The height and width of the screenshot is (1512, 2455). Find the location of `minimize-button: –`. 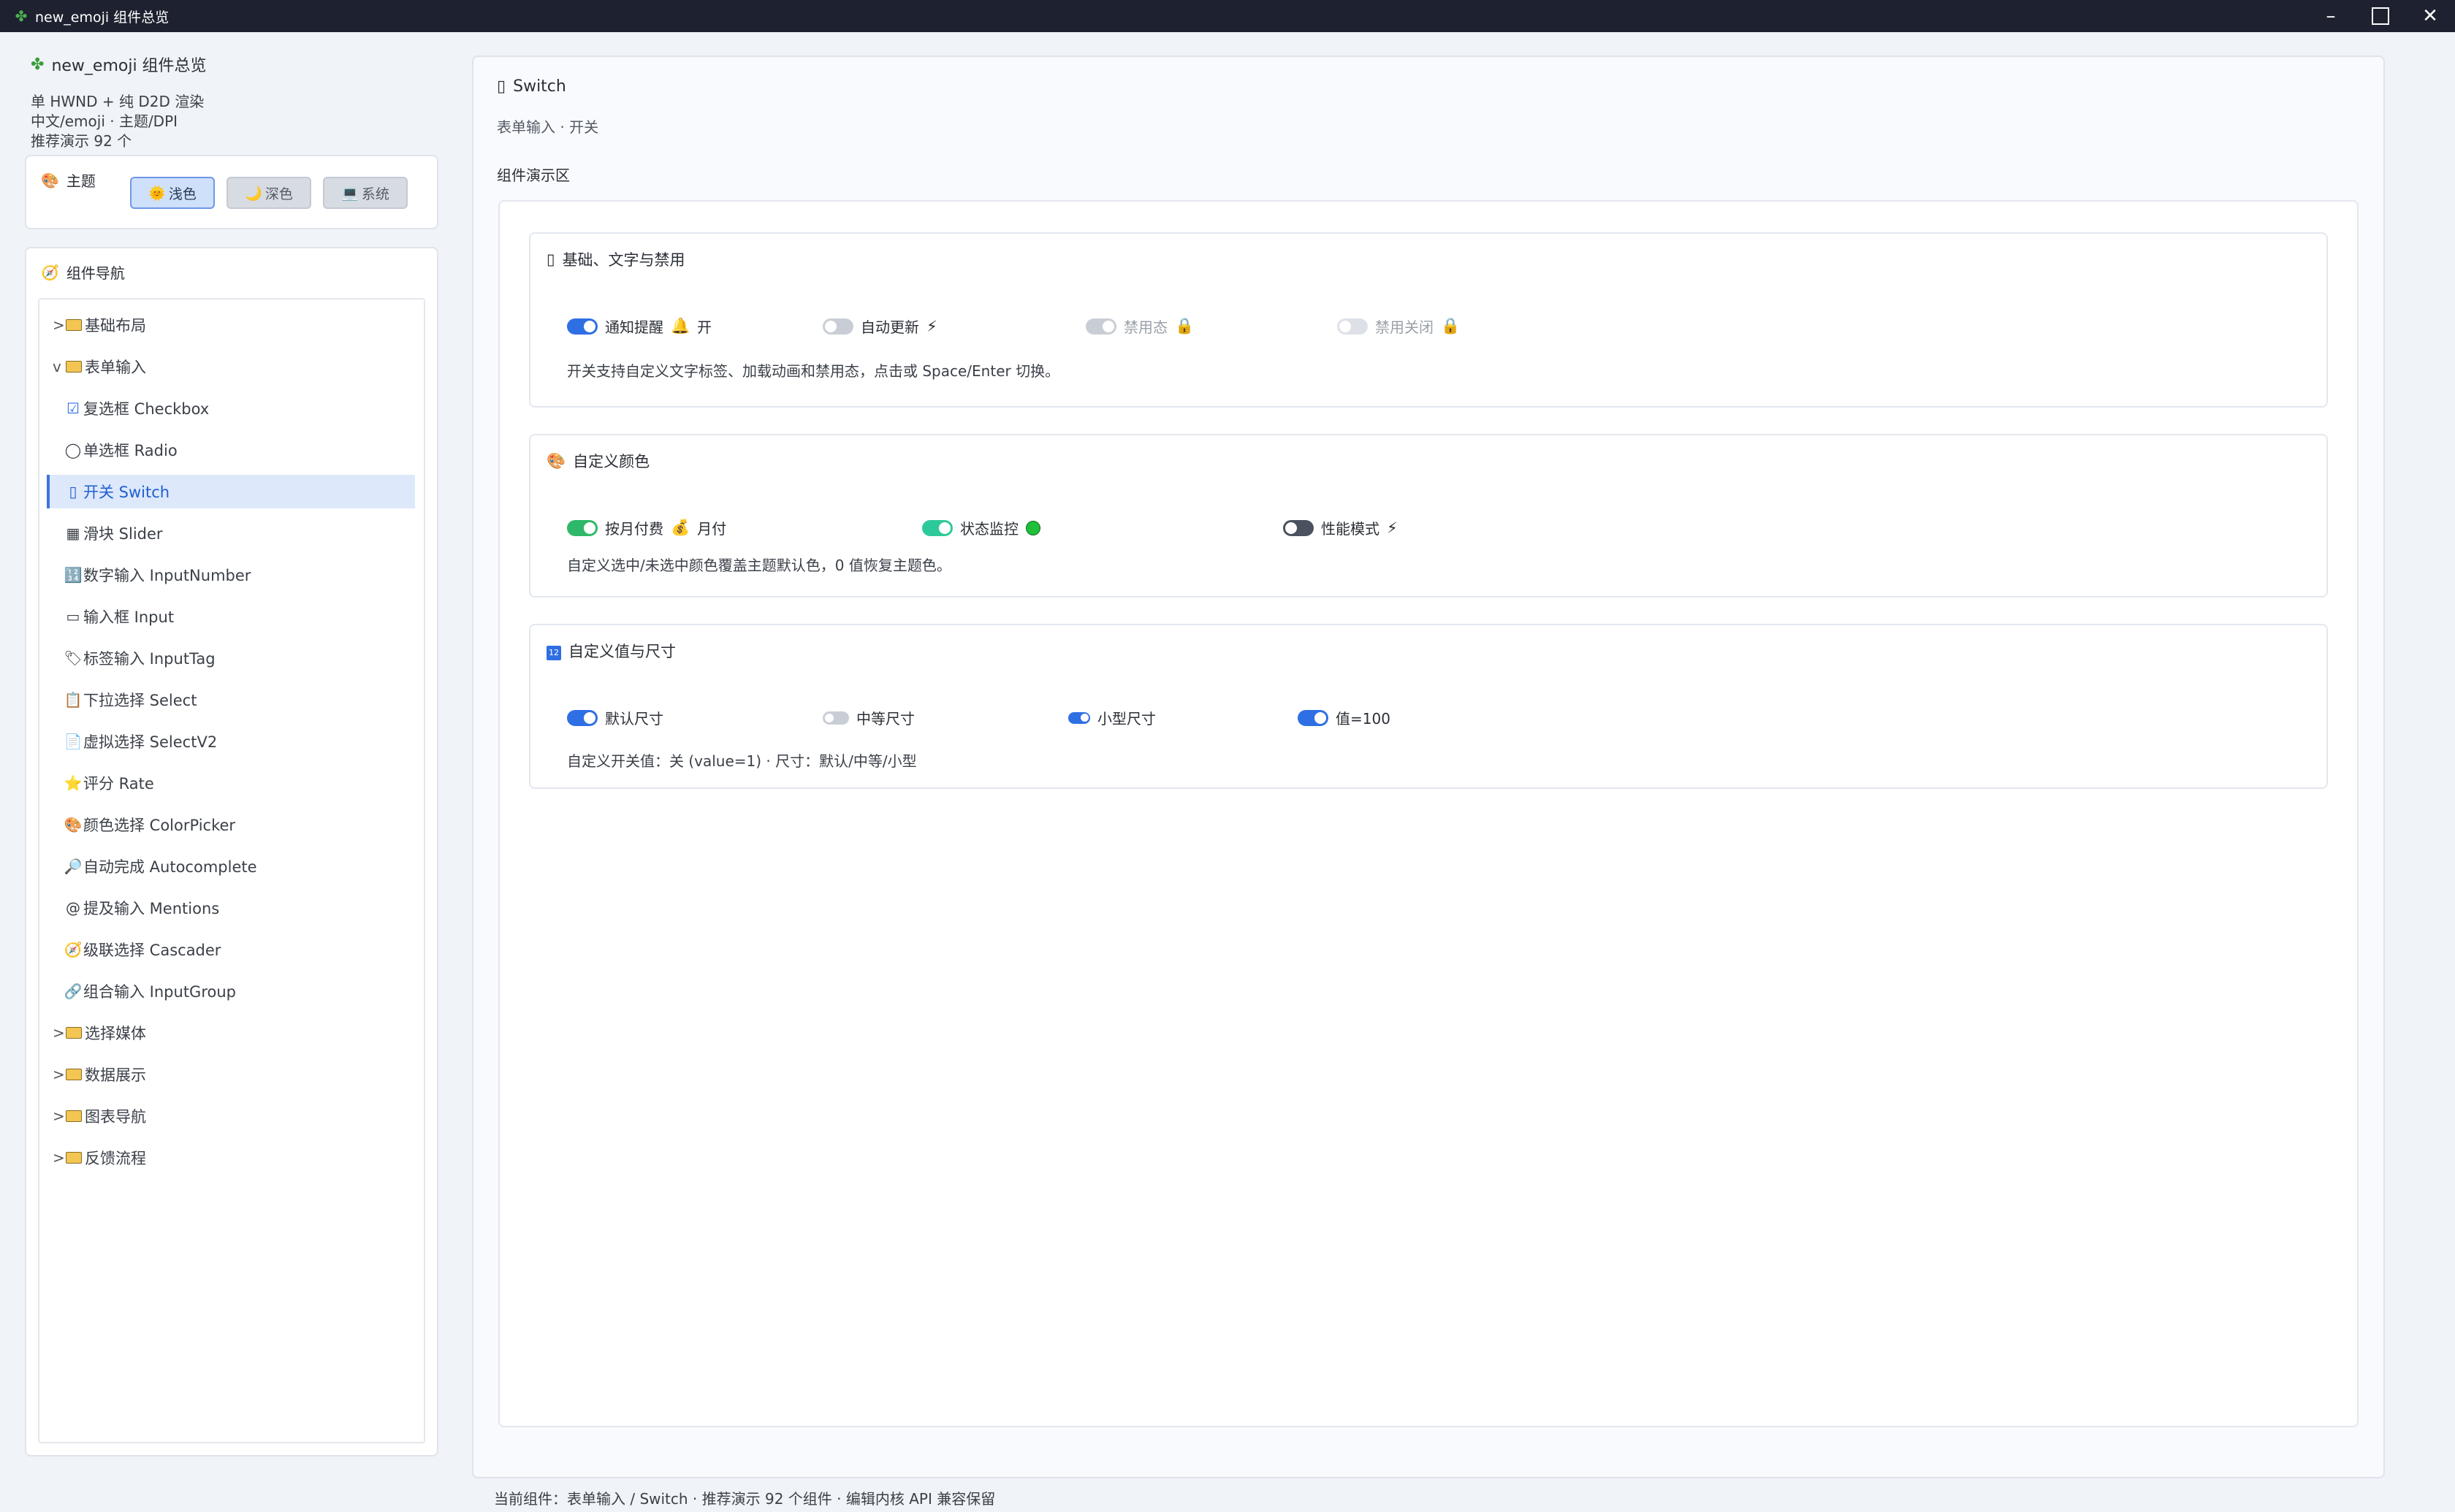

minimize-button: – is located at coordinates (2331, 16).